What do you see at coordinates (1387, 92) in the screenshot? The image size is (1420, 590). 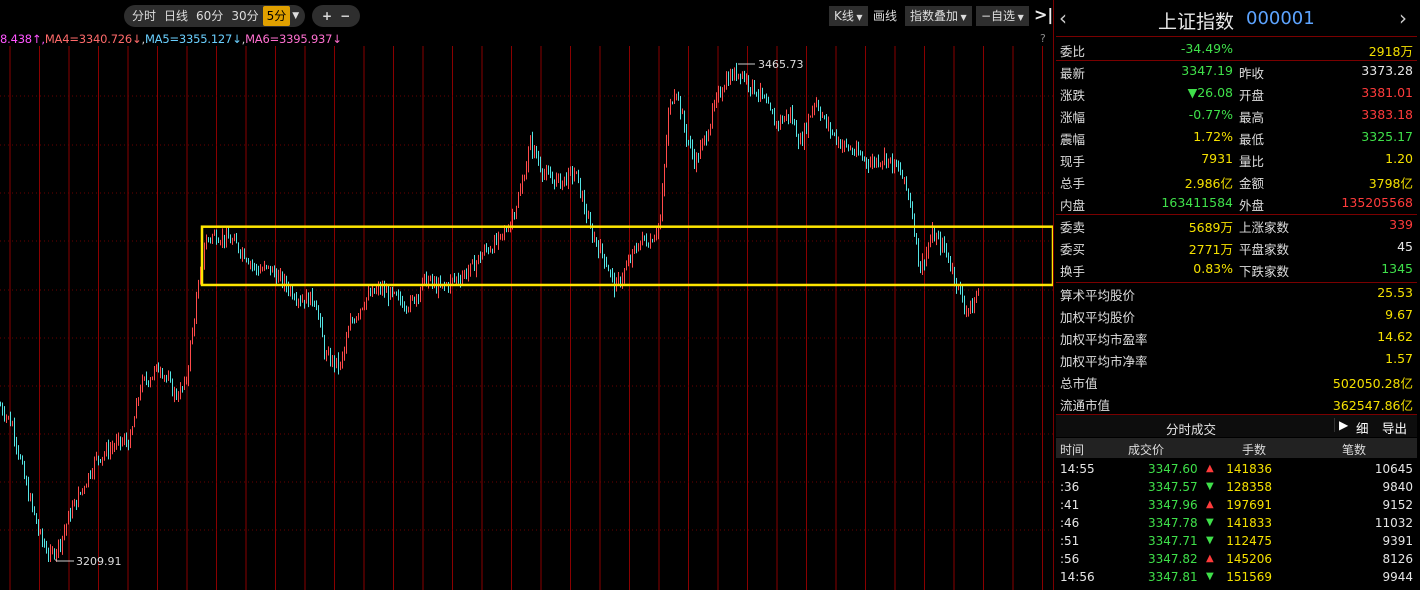 I see `stat-value: 3381.01` at bounding box center [1387, 92].